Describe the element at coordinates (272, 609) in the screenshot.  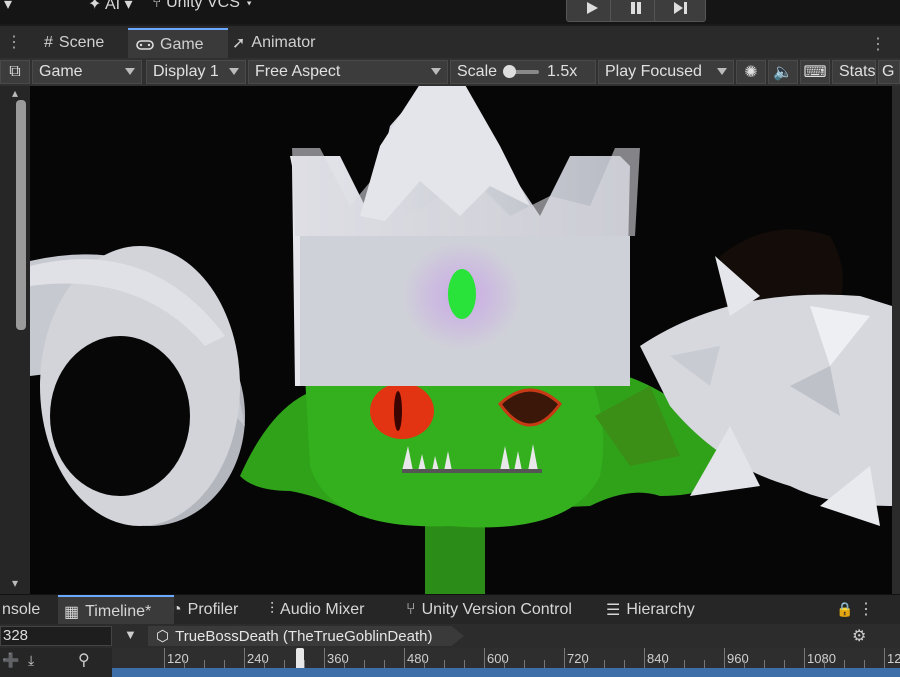
I see `audio-mixer-icon: ⫶` at that location.